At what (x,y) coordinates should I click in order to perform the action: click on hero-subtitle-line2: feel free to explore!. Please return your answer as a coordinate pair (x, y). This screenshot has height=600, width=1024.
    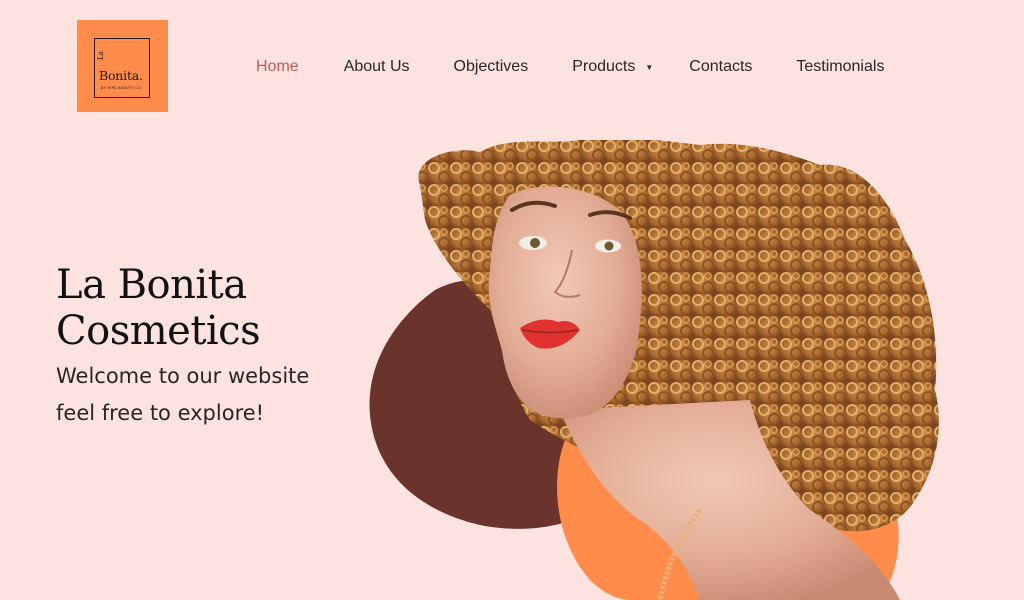
    Looking at the image, I should click on (160, 413).